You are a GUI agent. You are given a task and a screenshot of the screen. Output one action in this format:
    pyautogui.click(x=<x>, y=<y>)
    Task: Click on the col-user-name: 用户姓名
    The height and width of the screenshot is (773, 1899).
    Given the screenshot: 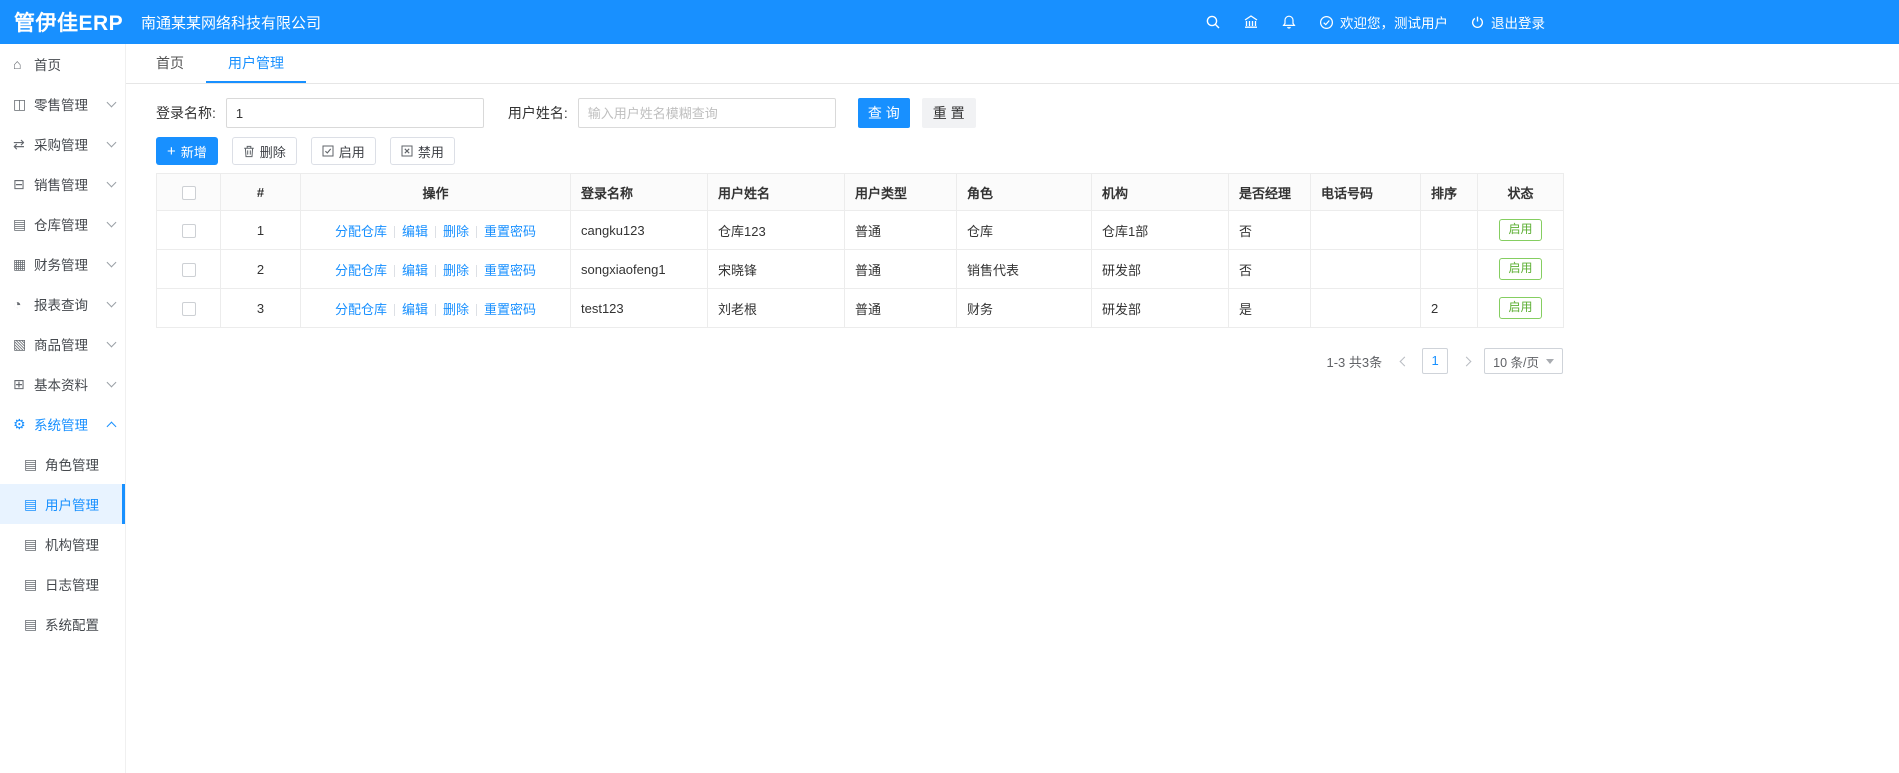 What is the action you would take?
    pyautogui.click(x=776, y=192)
    